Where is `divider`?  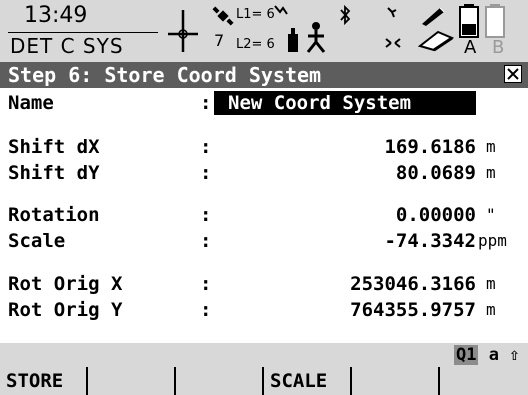 divider is located at coordinates (83, 32).